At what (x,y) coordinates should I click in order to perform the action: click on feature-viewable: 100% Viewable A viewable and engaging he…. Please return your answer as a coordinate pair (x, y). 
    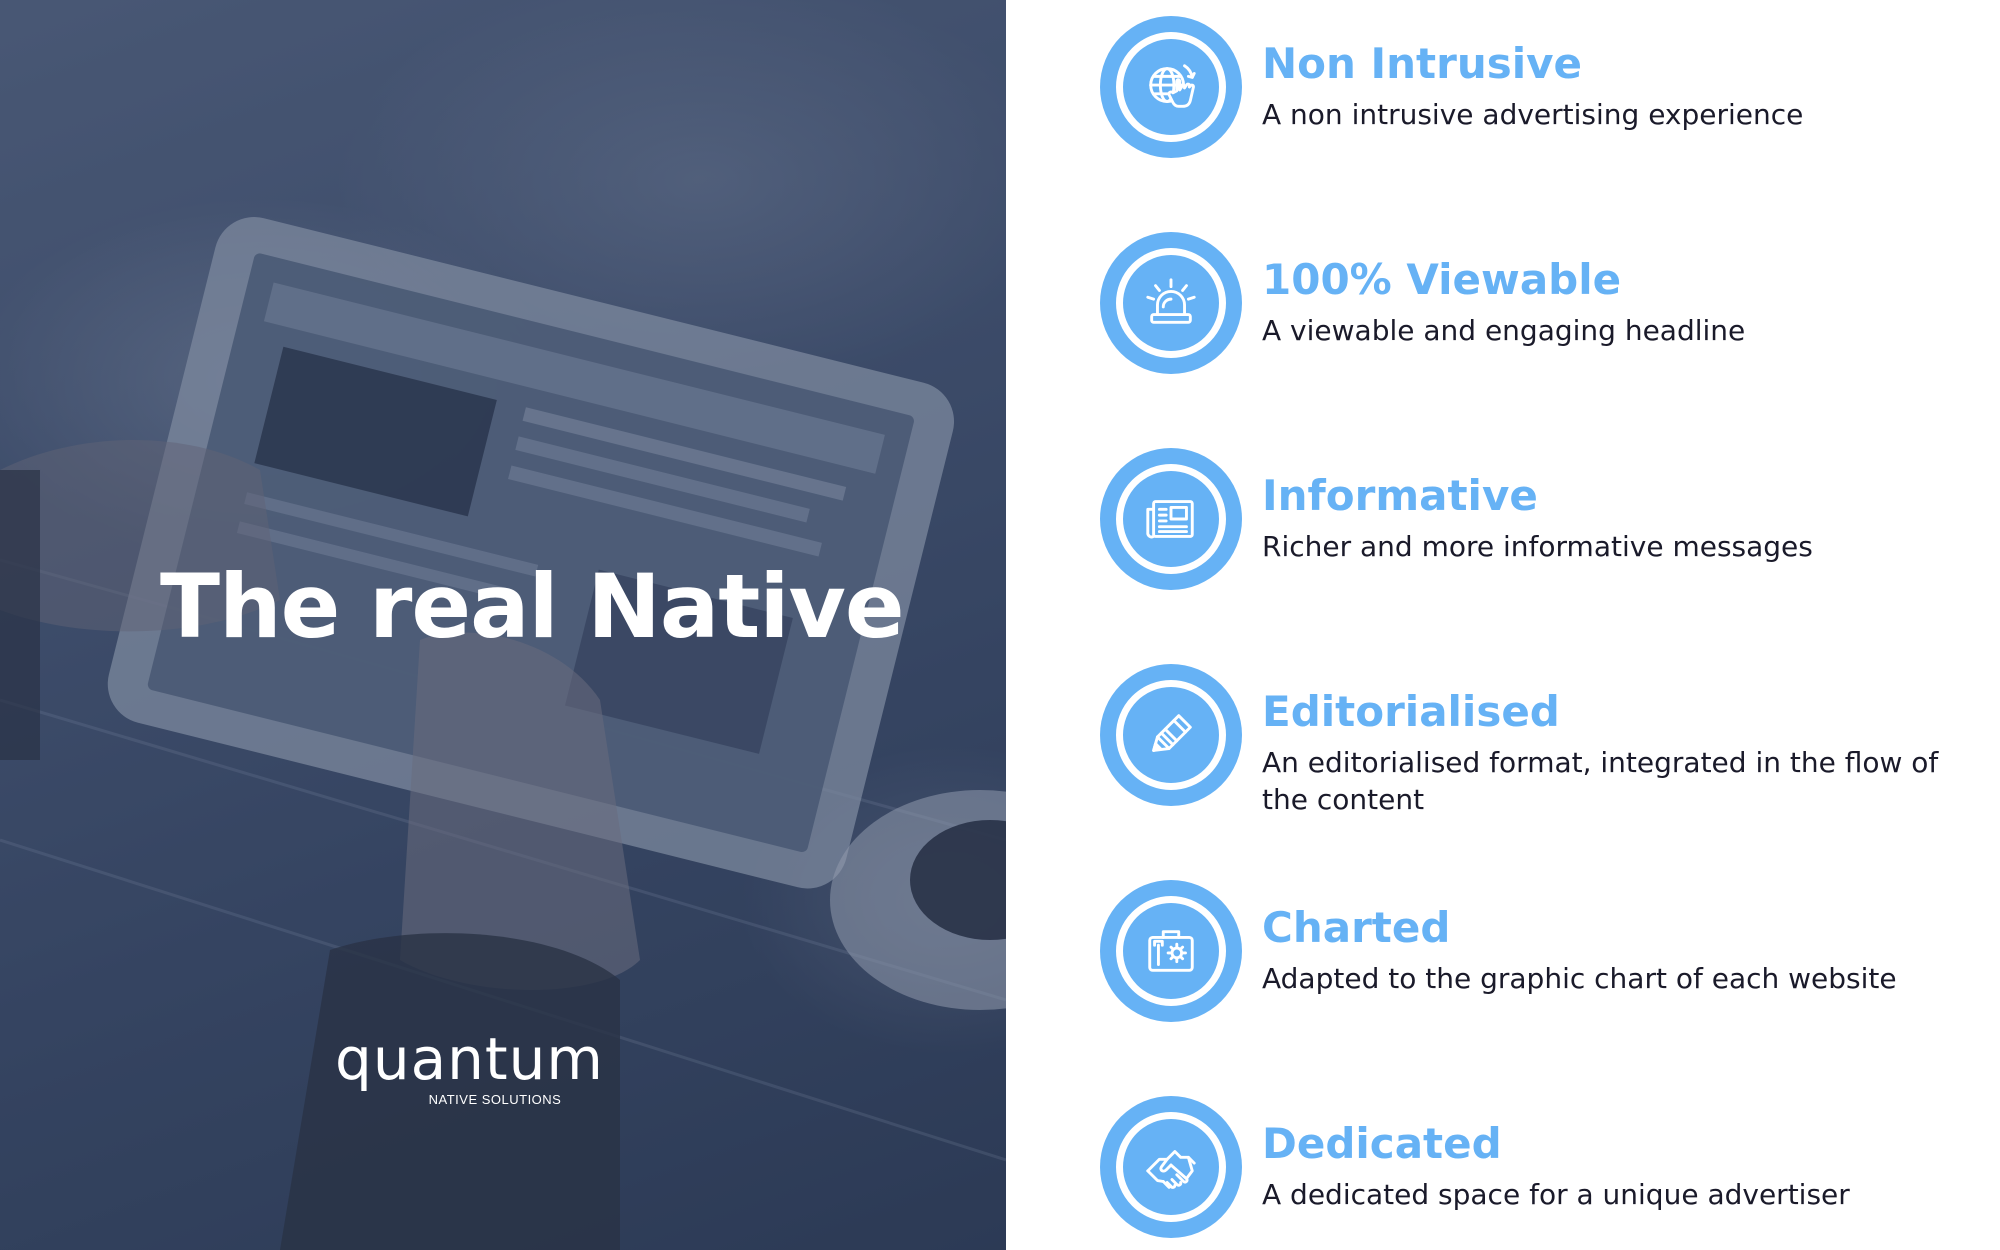
    Looking at the image, I should click on (1540, 307).